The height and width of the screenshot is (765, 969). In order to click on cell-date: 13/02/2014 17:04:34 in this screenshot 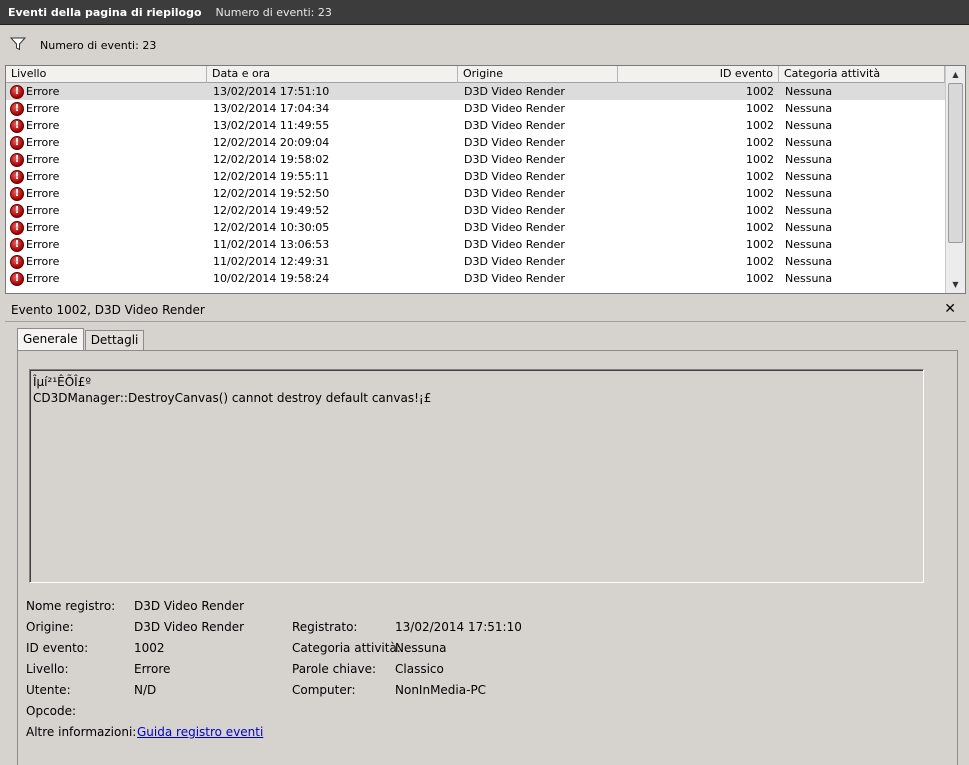, I will do `click(271, 108)`.